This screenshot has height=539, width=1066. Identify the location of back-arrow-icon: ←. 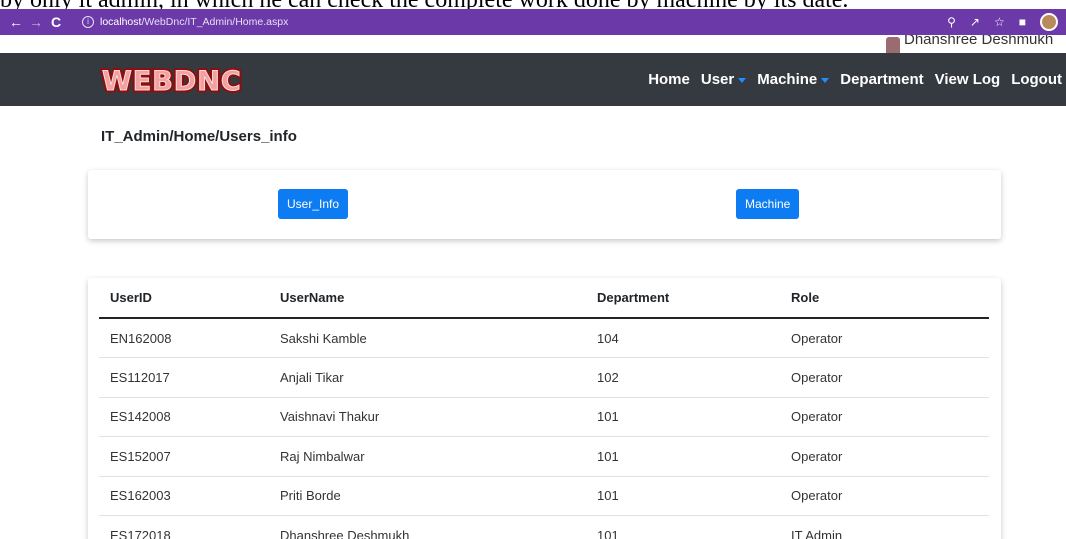
(16, 22).